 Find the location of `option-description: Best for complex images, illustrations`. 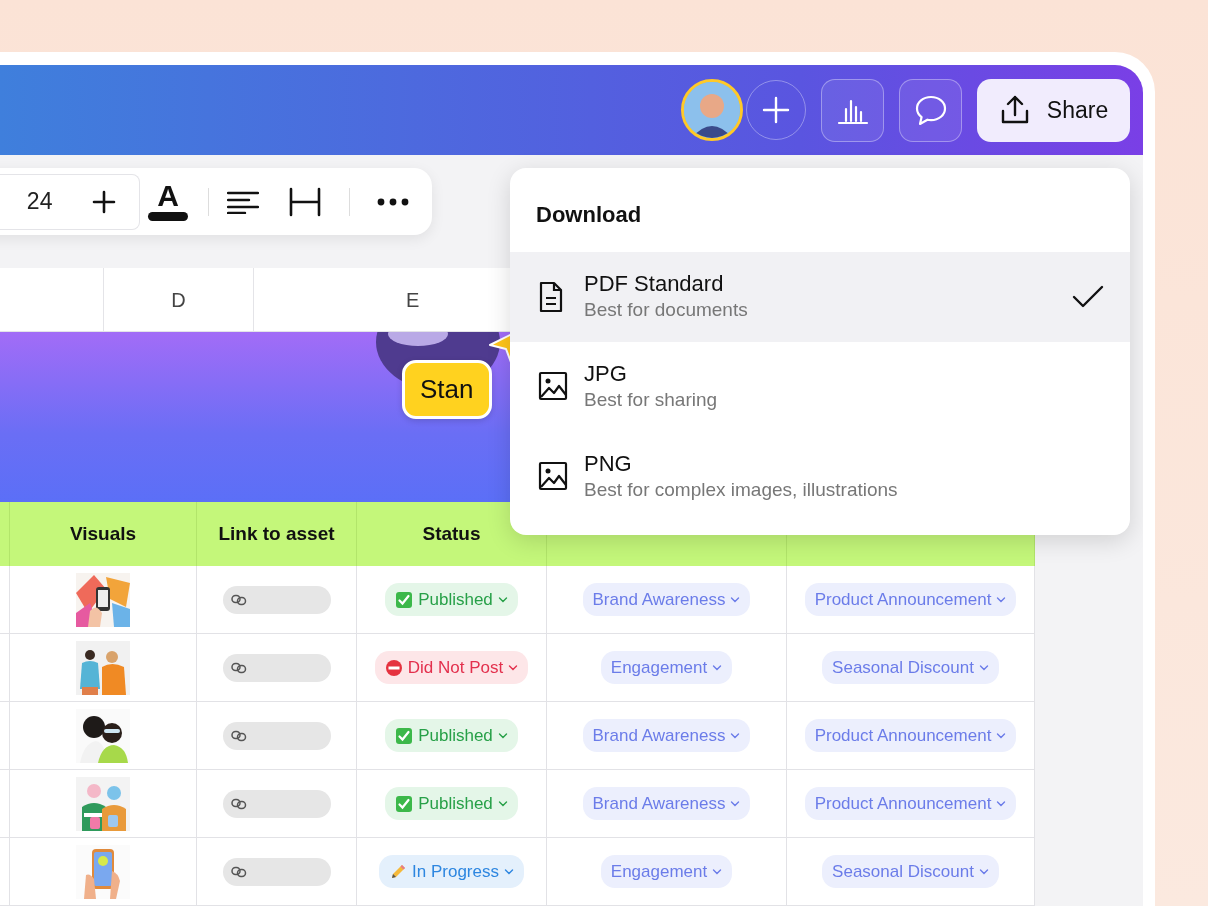

option-description: Best for complex images, illustrations is located at coordinates (741, 489).